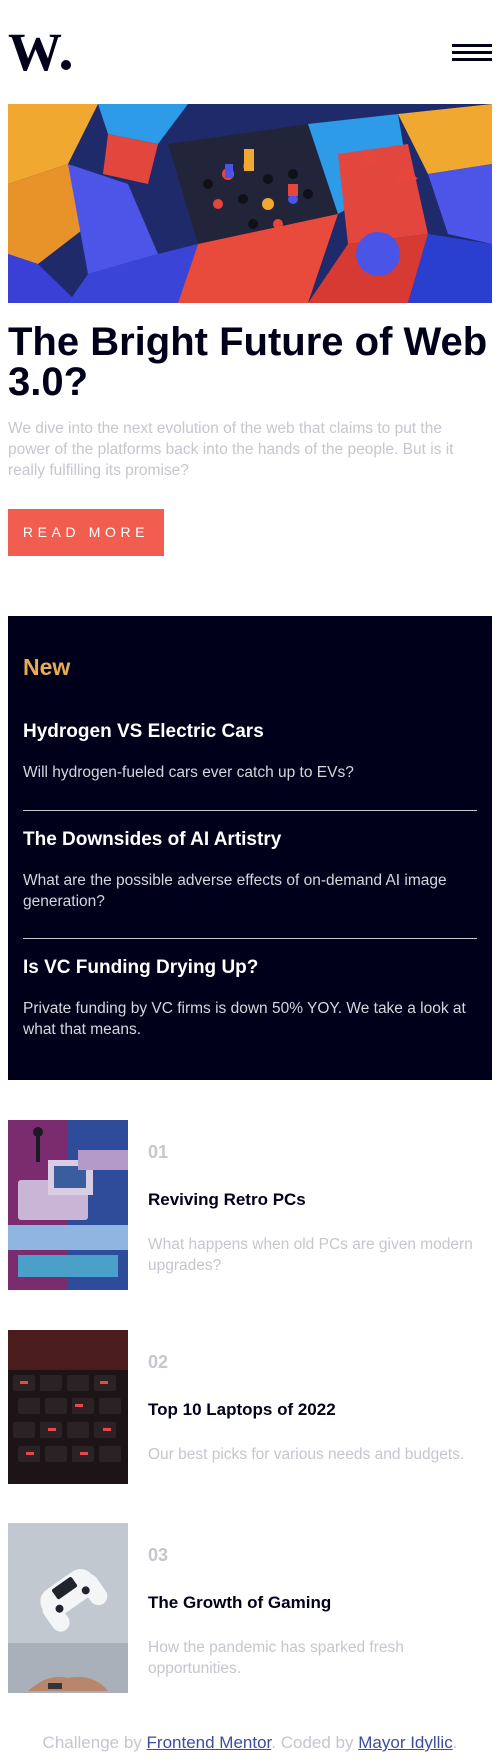  What do you see at coordinates (250, 840) in the screenshot?
I see `new-item-title: The Downsides of AI Artistry` at bounding box center [250, 840].